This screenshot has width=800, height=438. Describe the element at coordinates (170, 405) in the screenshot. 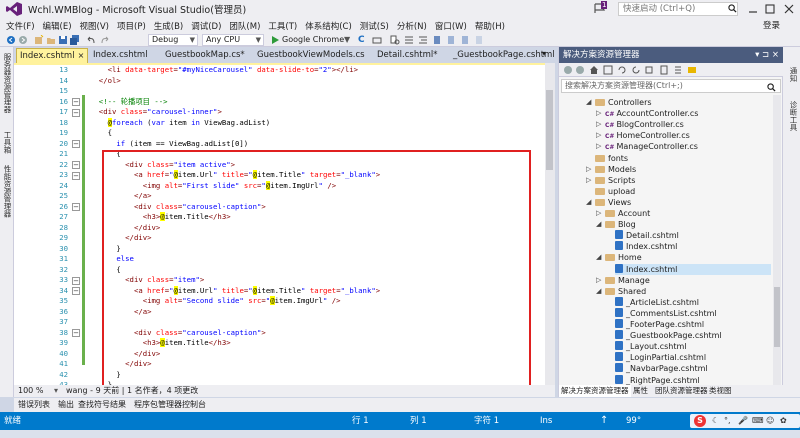

I see `tab-package-manager-console: 程序包管理器控制台` at that location.